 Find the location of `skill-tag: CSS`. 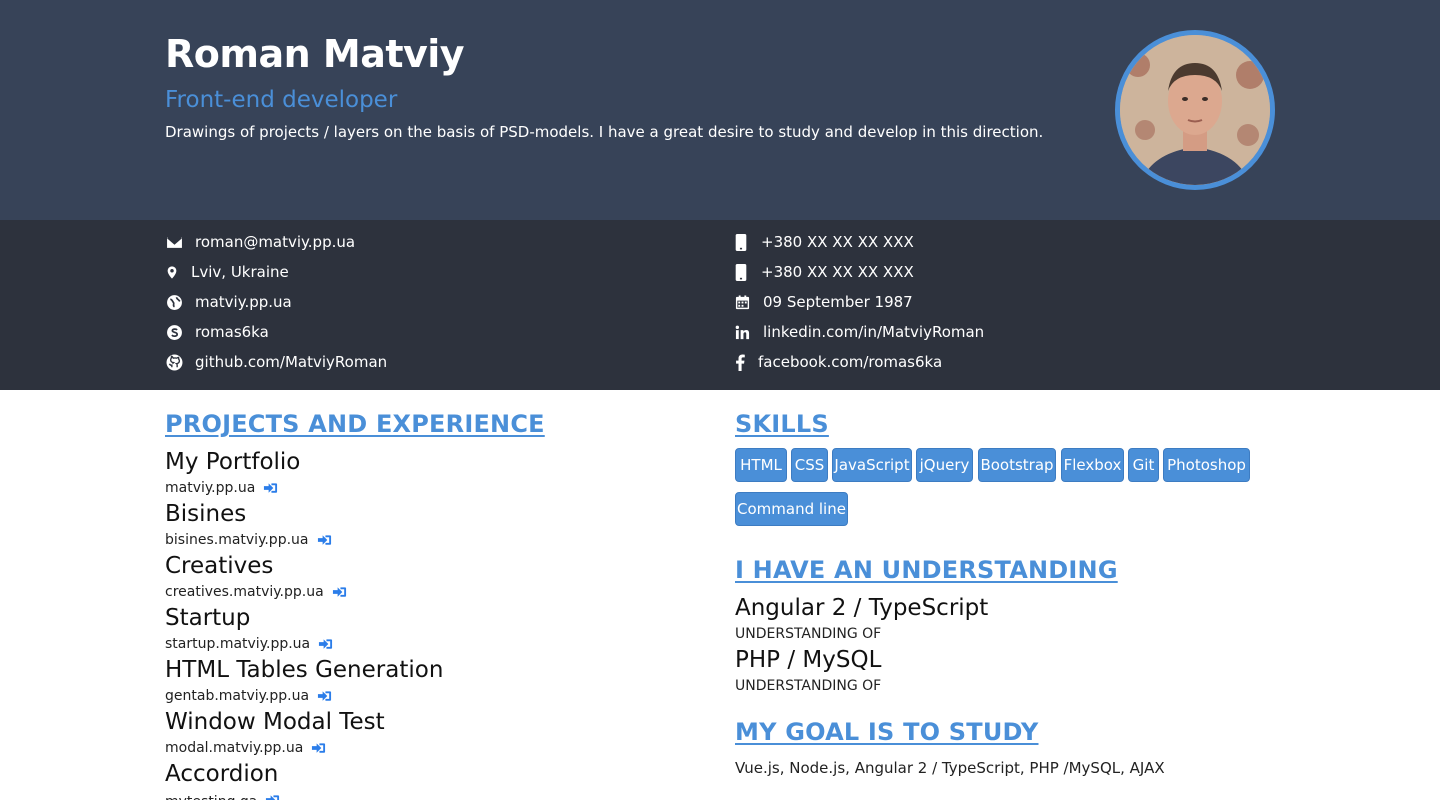

skill-tag: CSS is located at coordinates (809, 465).